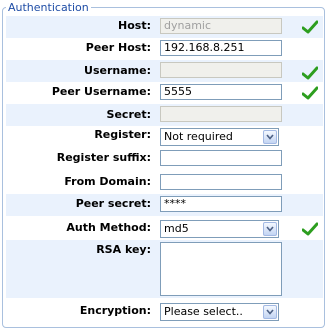  I want to click on section-title: Authentication, so click(48, 7).